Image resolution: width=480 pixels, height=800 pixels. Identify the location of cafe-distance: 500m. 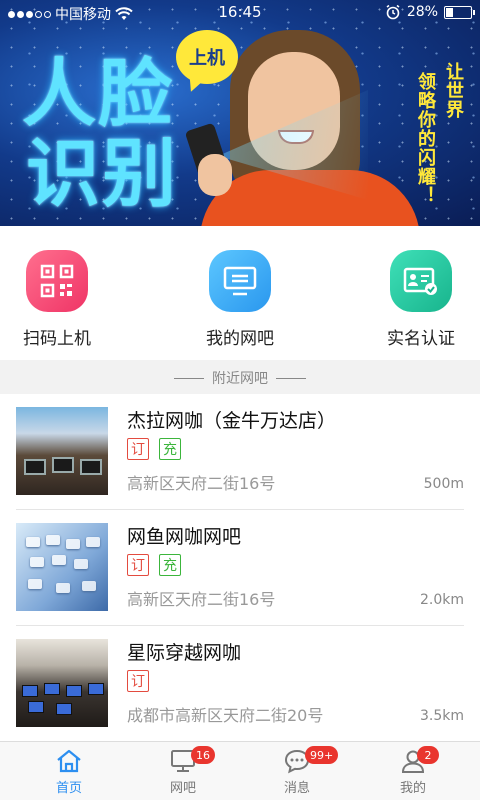
(443, 484).